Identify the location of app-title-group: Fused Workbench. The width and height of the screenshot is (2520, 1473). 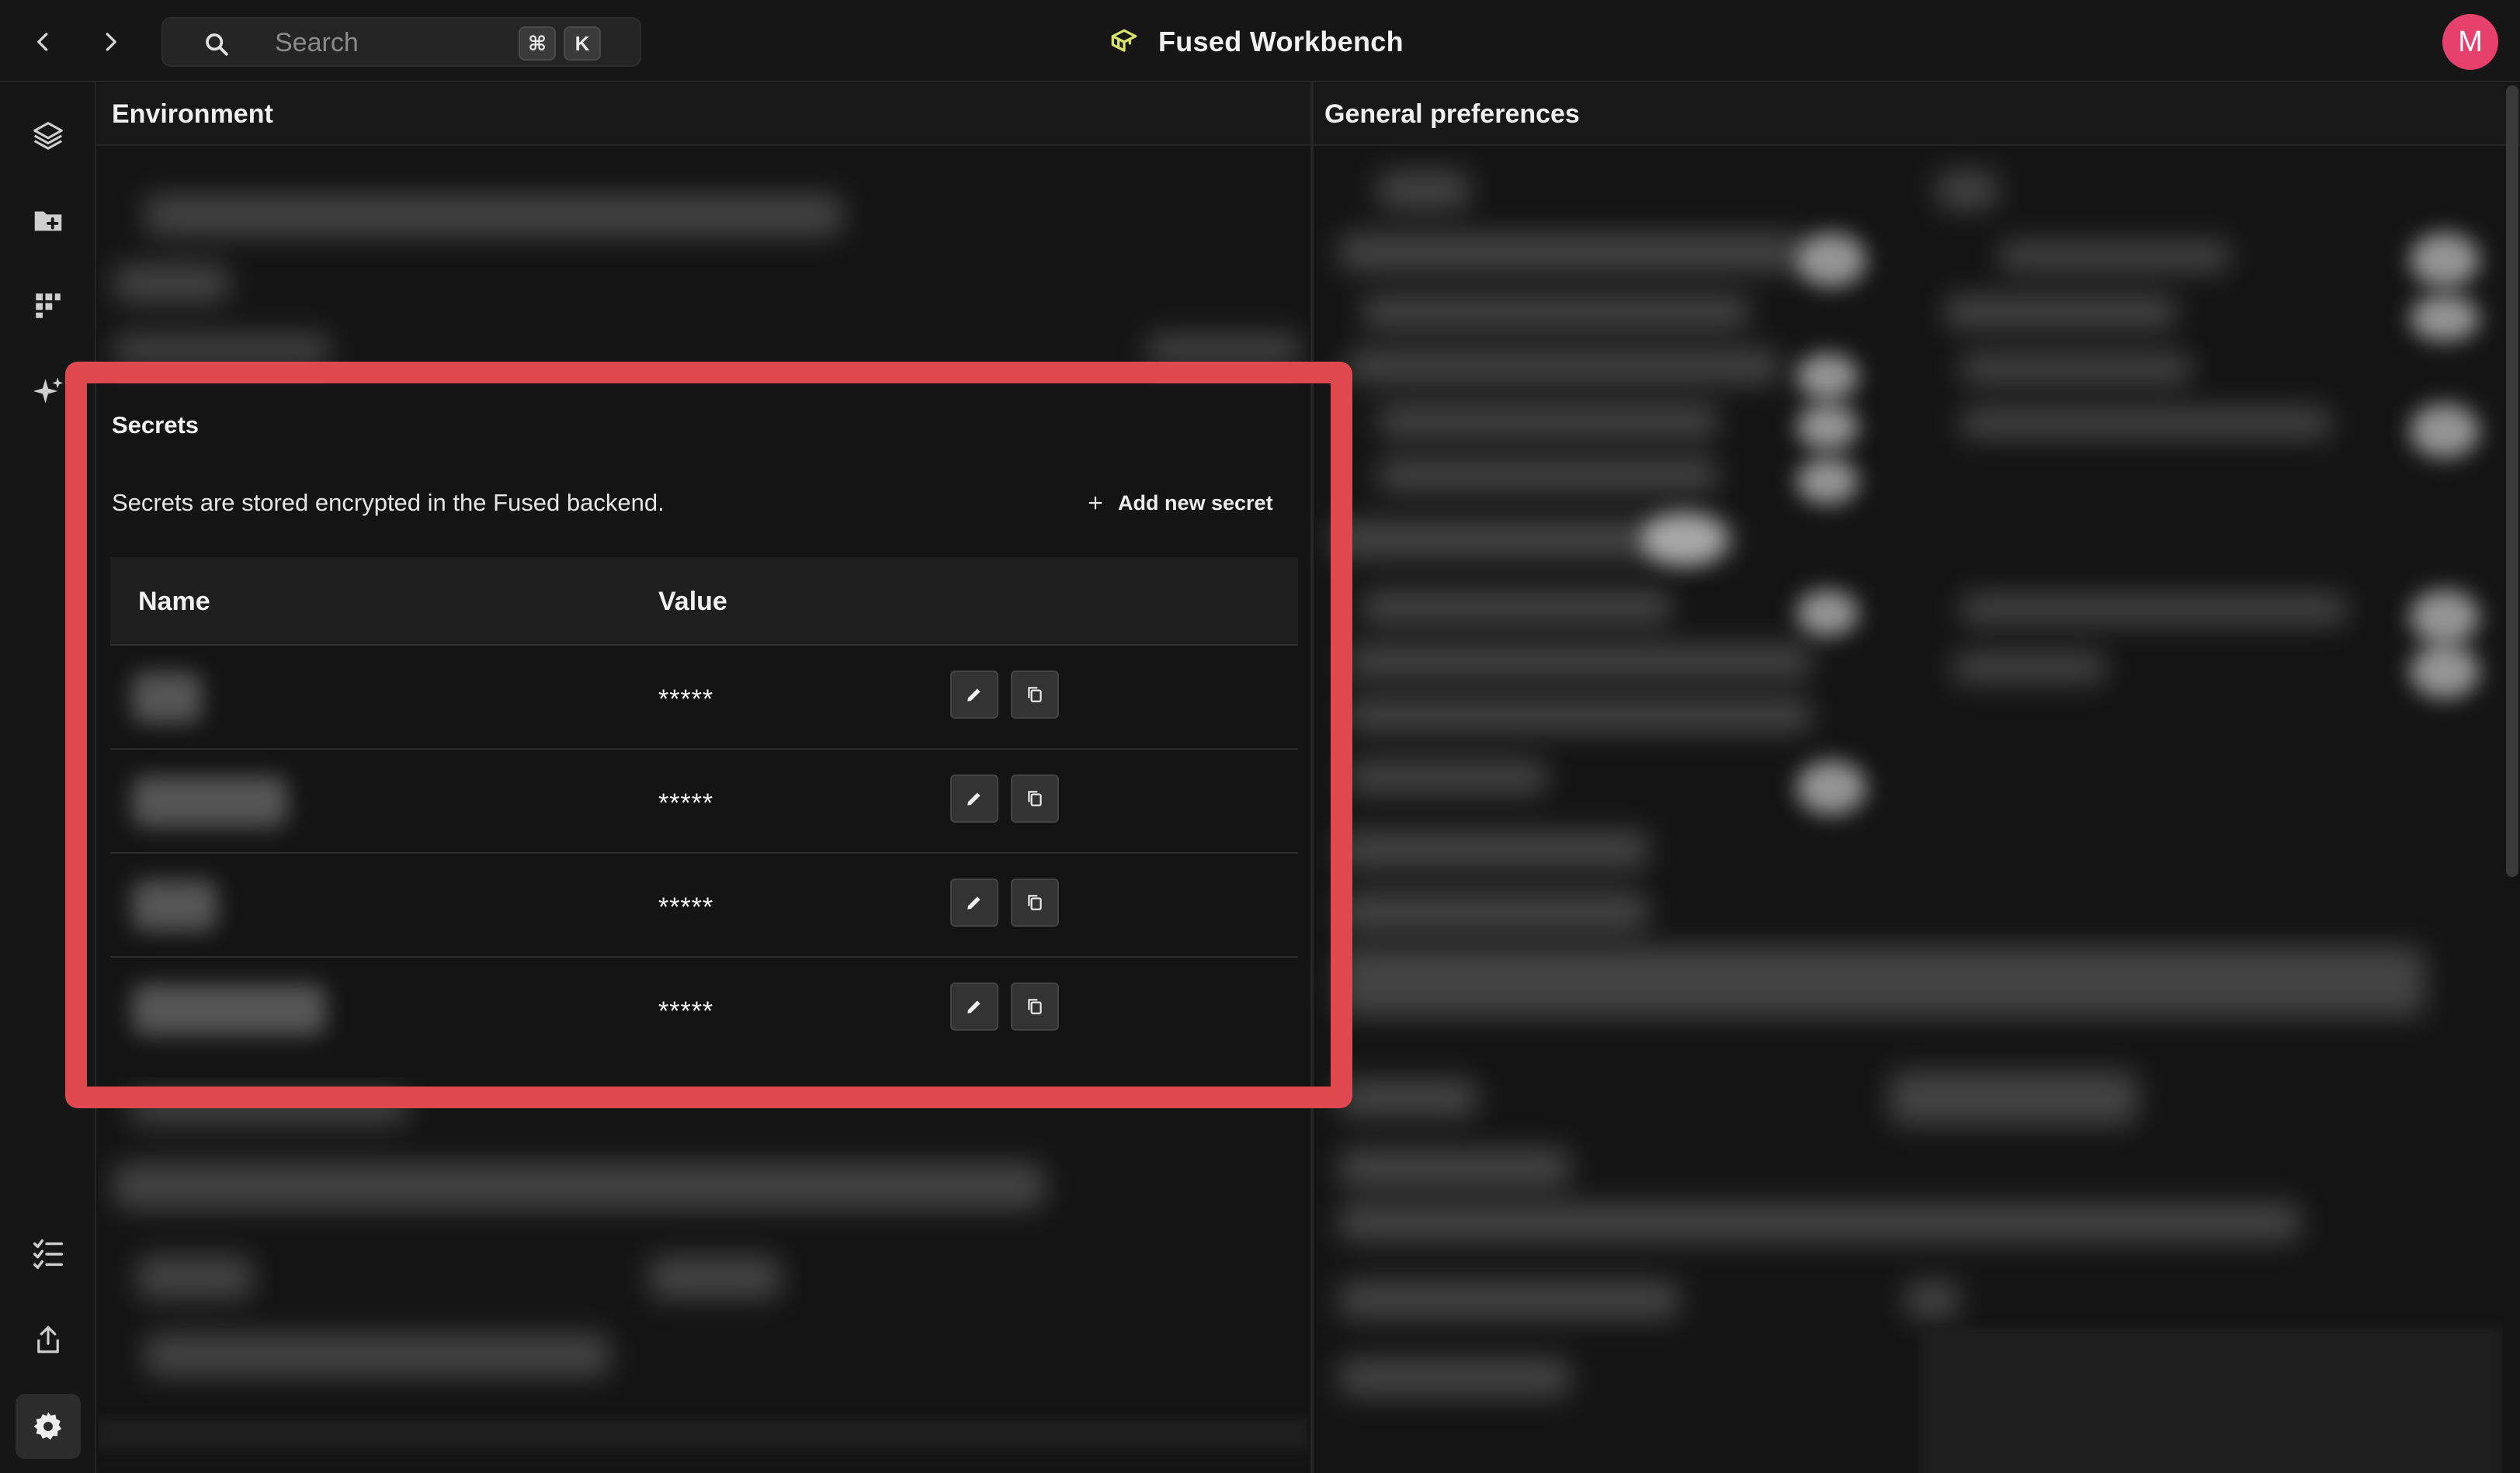
(1255, 42).